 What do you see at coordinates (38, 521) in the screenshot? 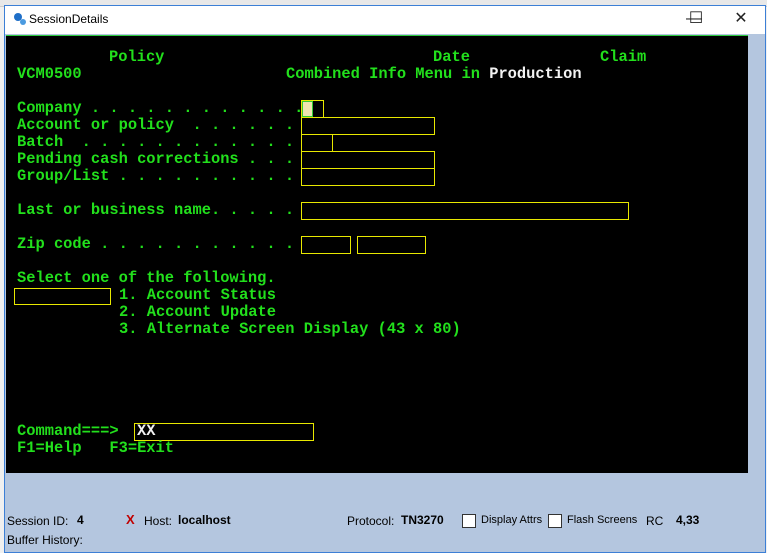
I see `session-id-label: Session ID:` at bounding box center [38, 521].